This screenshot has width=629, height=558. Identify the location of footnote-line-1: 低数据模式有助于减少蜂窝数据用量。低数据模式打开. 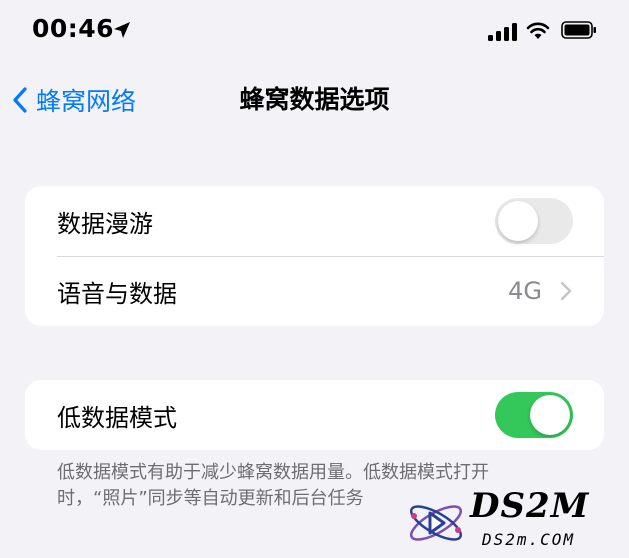
(273, 472).